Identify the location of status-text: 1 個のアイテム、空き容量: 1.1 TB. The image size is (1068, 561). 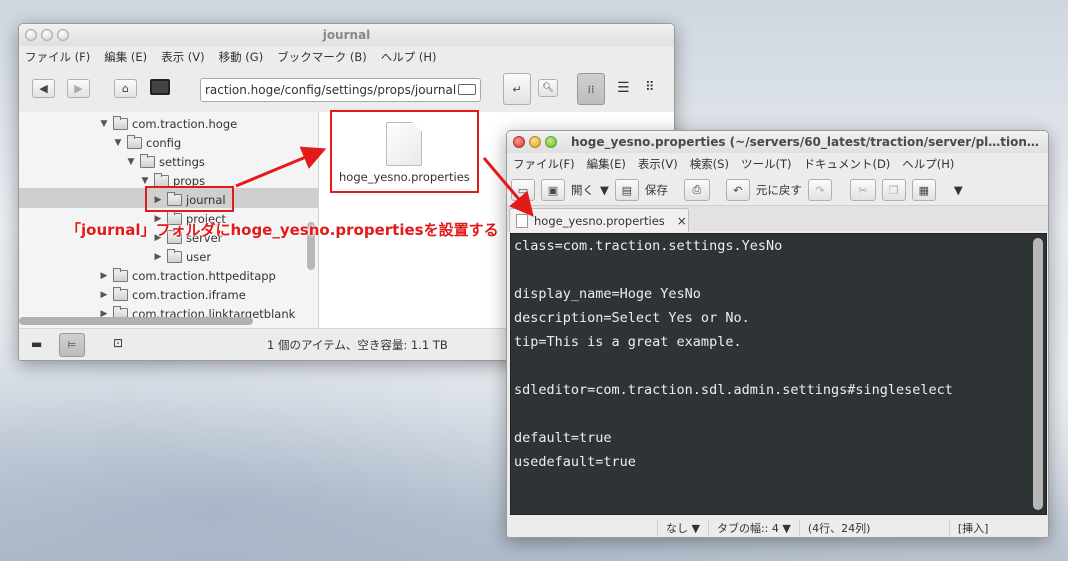
(357, 345).